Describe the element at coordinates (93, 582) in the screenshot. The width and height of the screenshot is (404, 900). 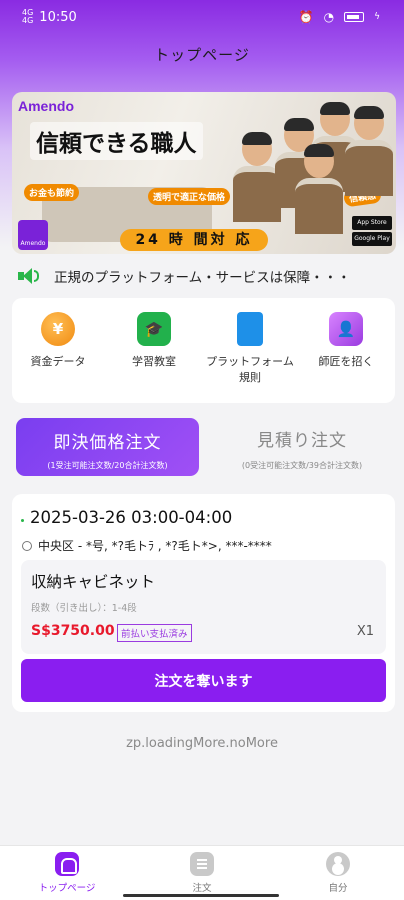
I see `item-name: 収納キャビネット` at that location.